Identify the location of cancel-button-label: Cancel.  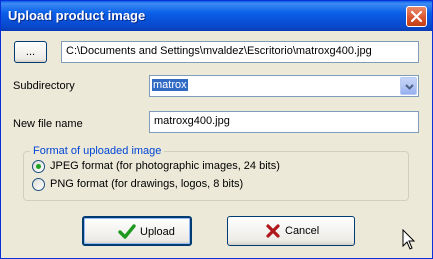
(302, 231).